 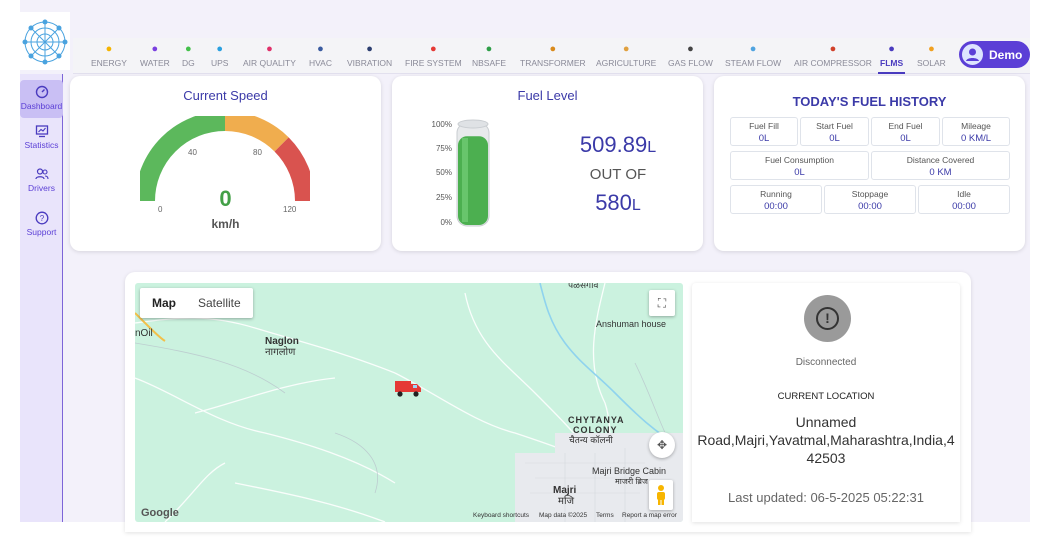 What do you see at coordinates (155, 63) in the screenshot?
I see `nav-item-label: WATER` at bounding box center [155, 63].